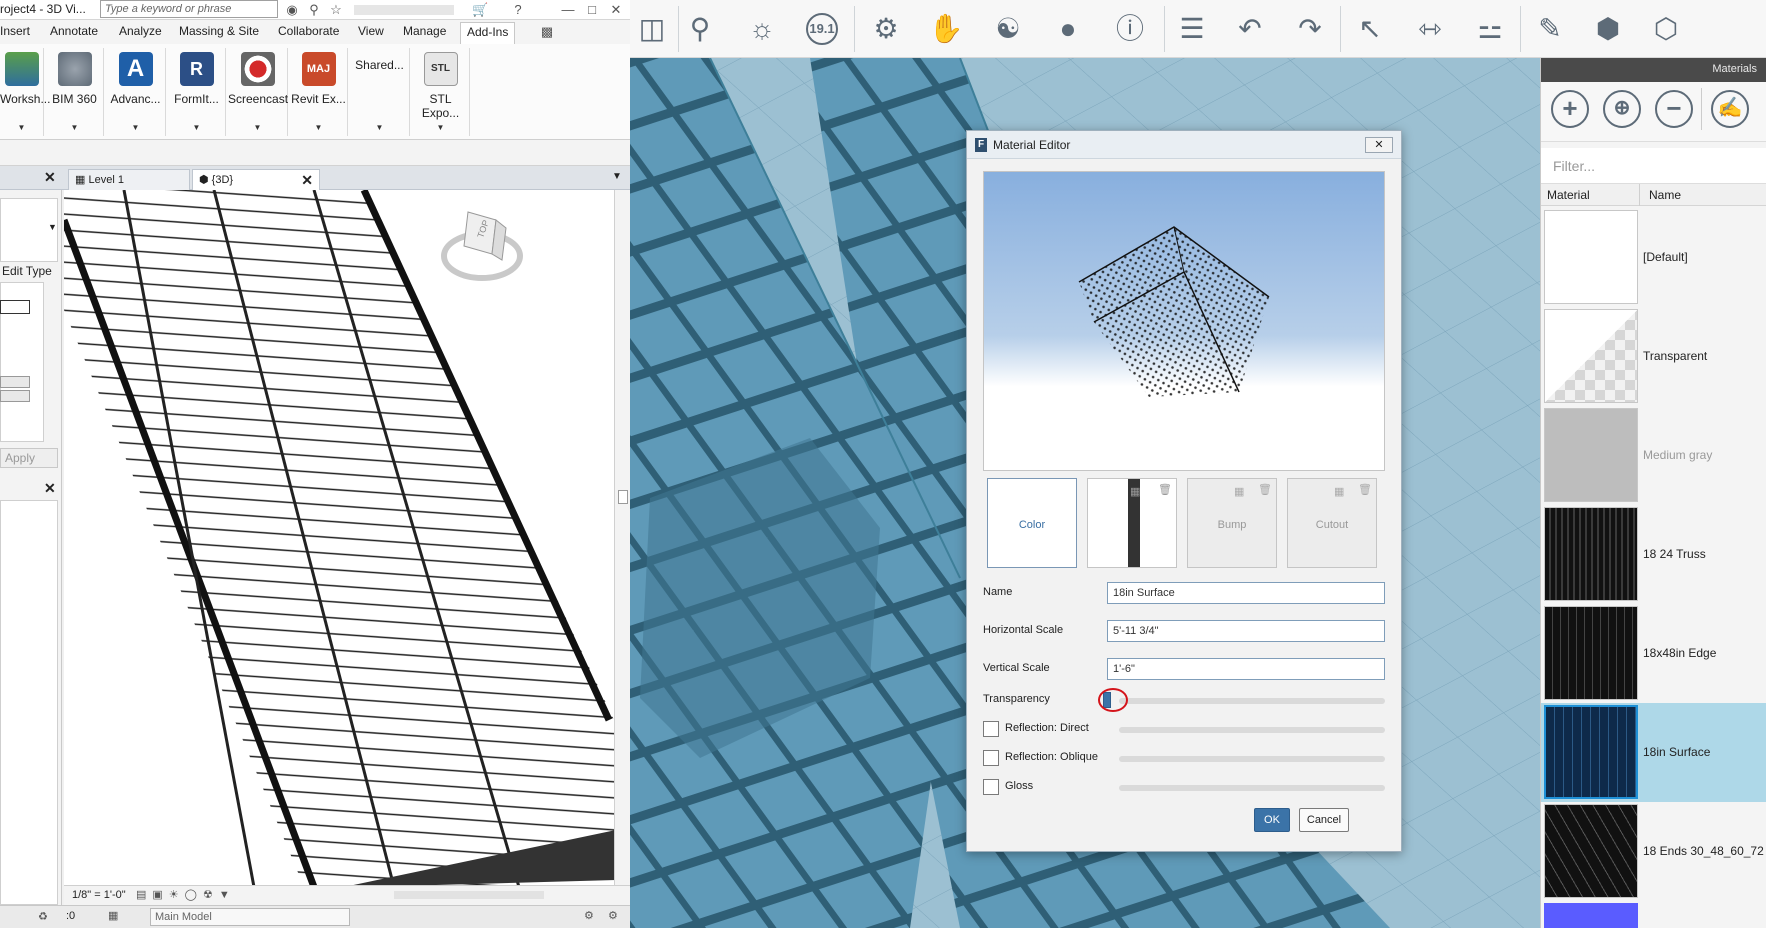 Image resolution: width=1766 pixels, height=928 pixels. I want to click on add-cube-icon: ⬢, so click(1608, 29).